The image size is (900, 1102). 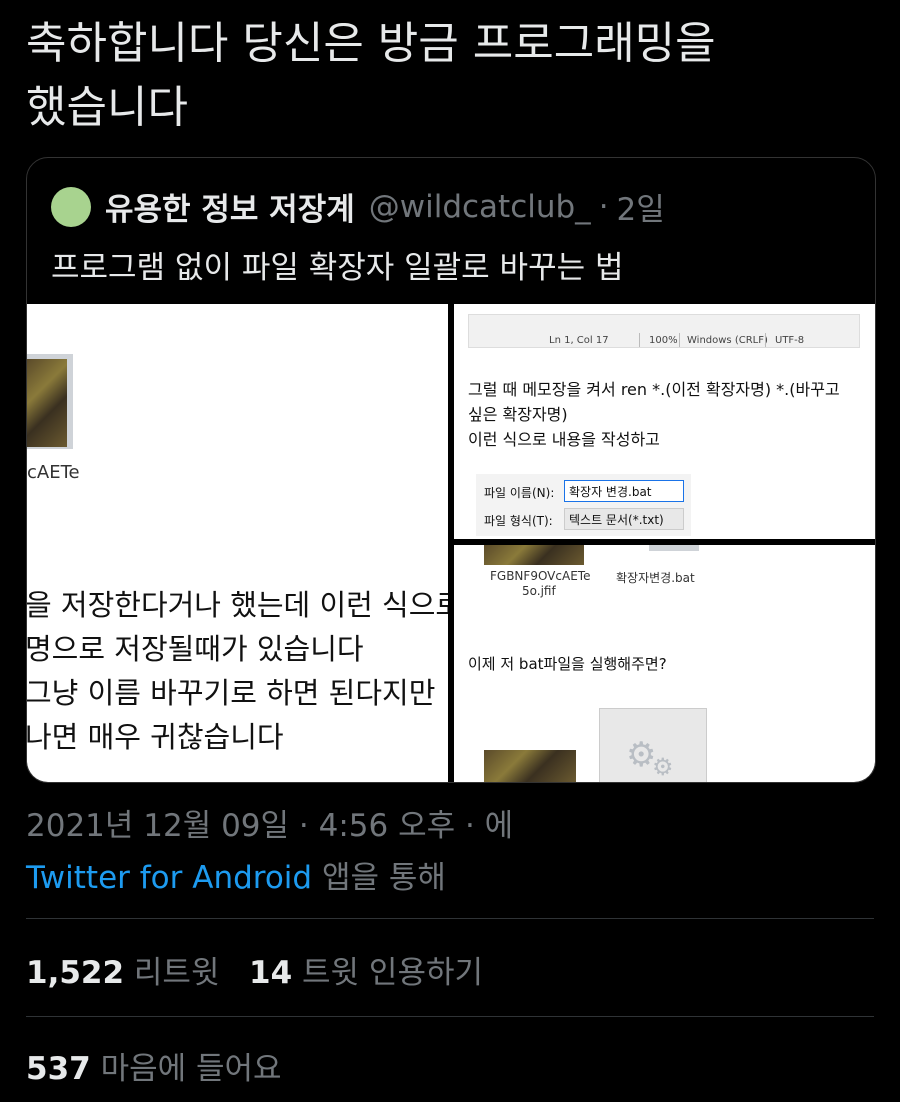 What do you see at coordinates (519, 493) in the screenshot?
I see `filename-label: 파일 이름(N):` at bounding box center [519, 493].